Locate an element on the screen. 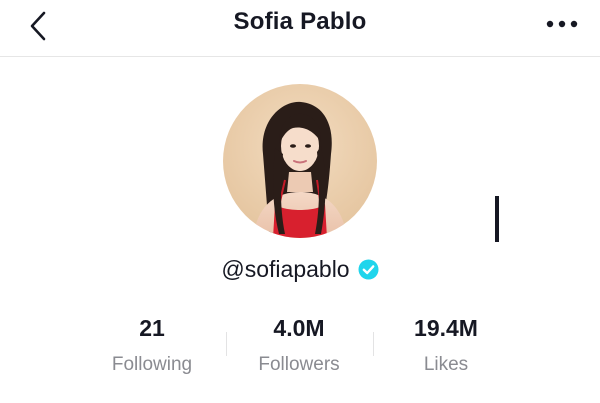 The height and width of the screenshot is (403, 600). following-label: Following is located at coordinates (152, 364).